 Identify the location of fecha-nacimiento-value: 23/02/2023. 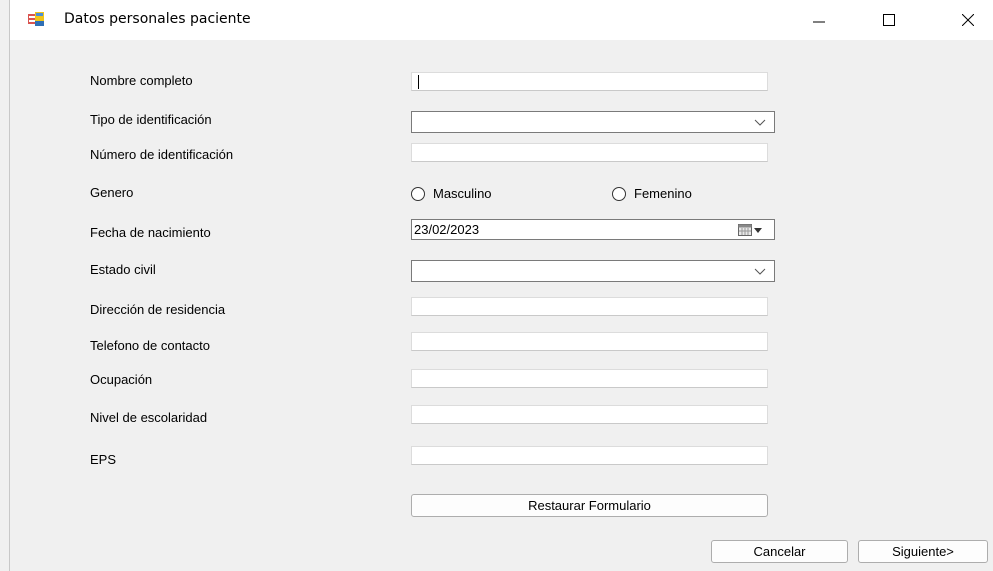
(447, 229).